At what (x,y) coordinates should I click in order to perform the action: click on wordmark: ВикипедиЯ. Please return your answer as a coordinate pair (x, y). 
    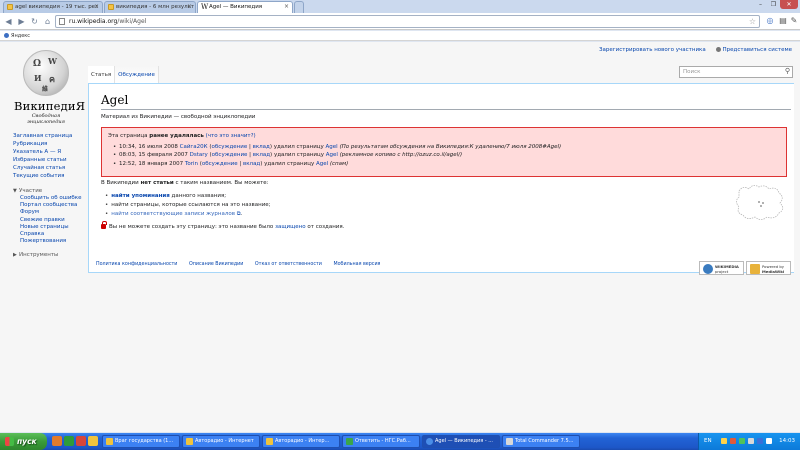
    Looking at the image, I should click on (50, 106).